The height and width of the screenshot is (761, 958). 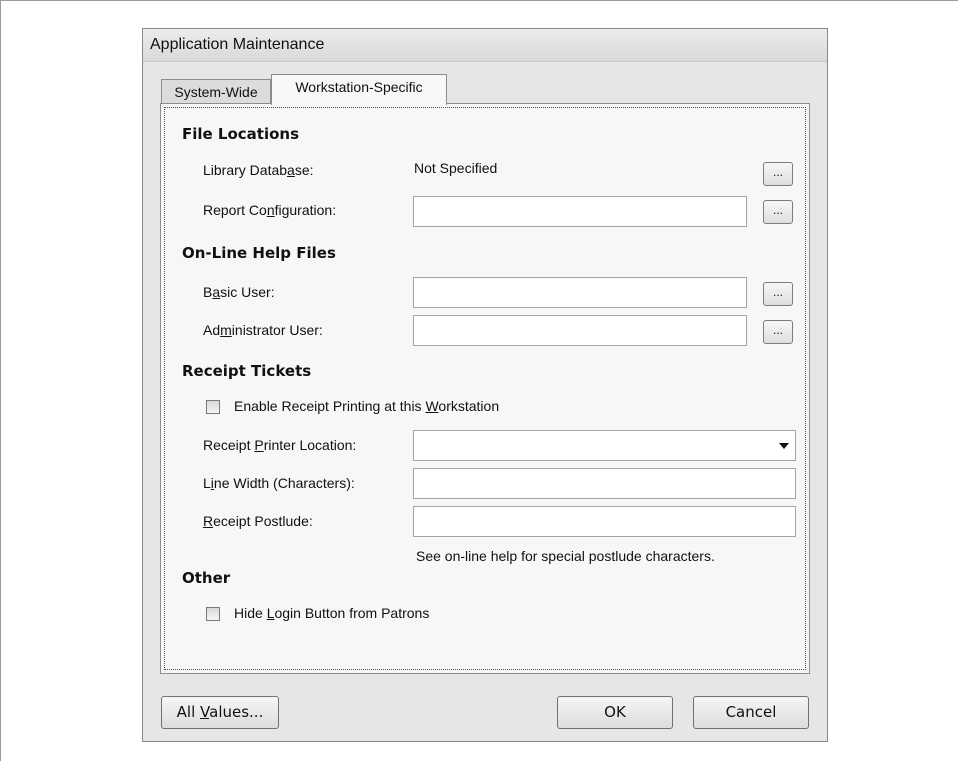 What do you see at coordinates (580, 292) in the screenshot?
I see `basic-user-input` at bounding box center [580, 292].